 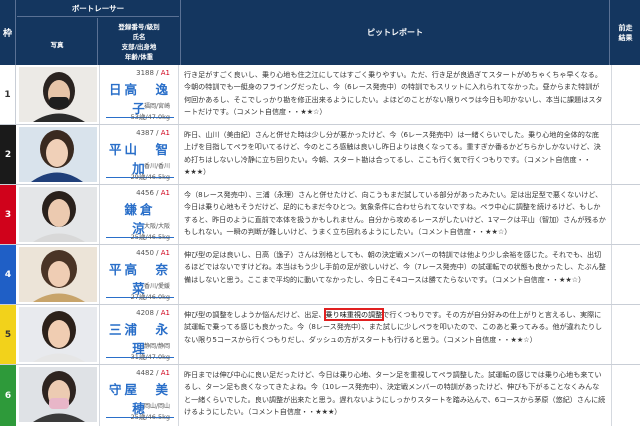 I want to click on waku-number: 5, so click(x=8, y=334).